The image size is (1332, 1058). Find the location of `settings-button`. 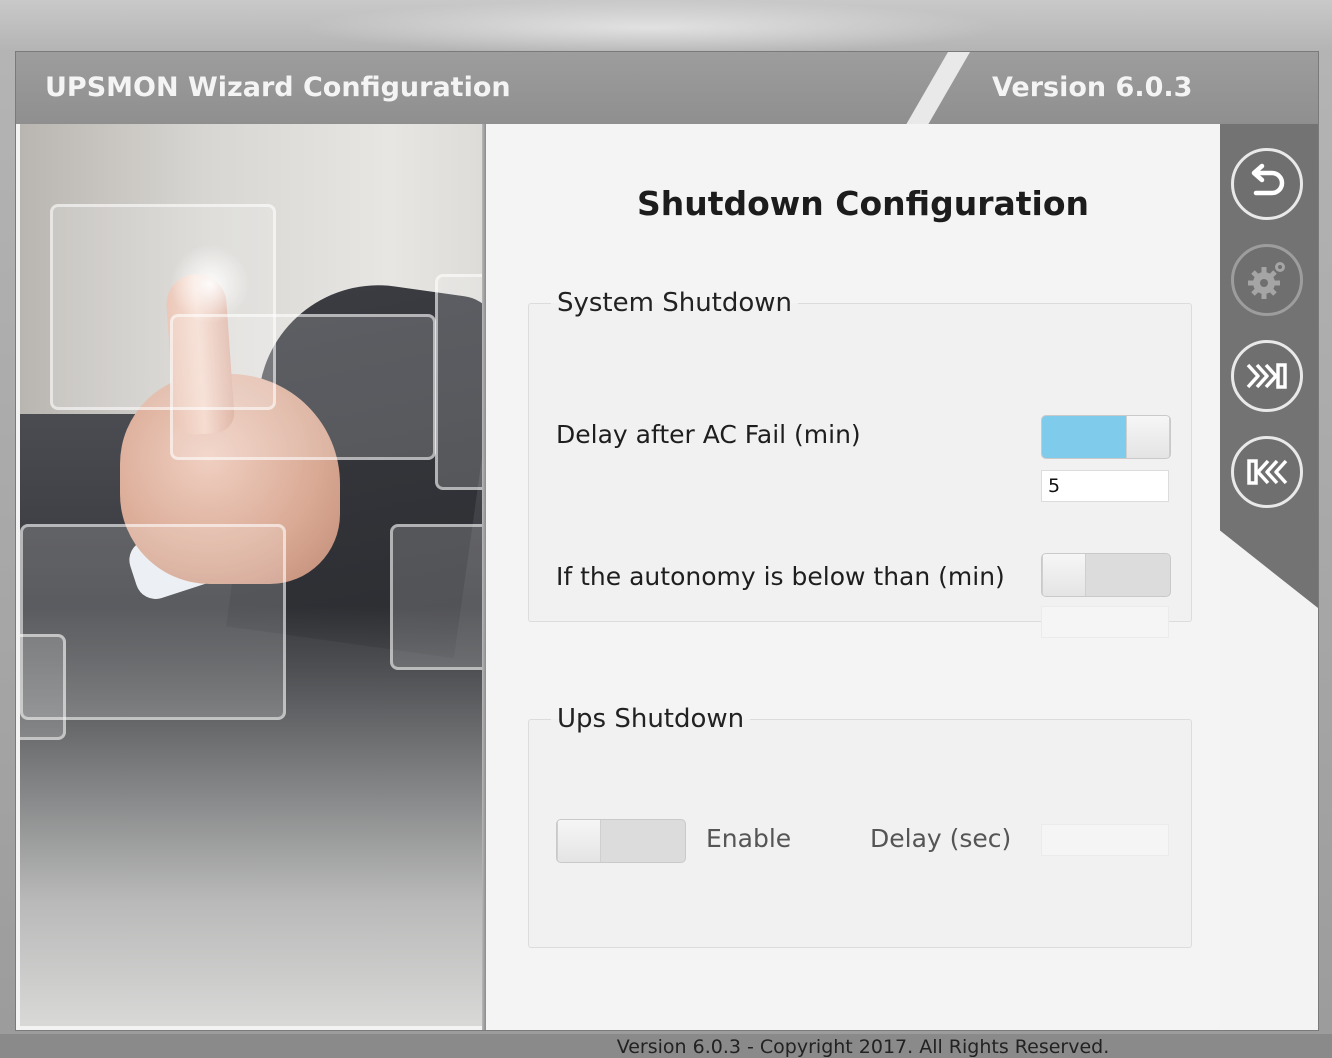

settings-button is located at coordinates (1267, 280).